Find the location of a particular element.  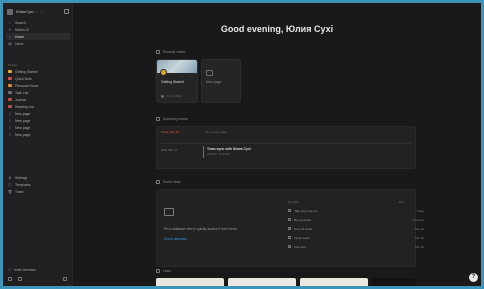

tasks-header: My tasks is located at coordinates (294, 202).